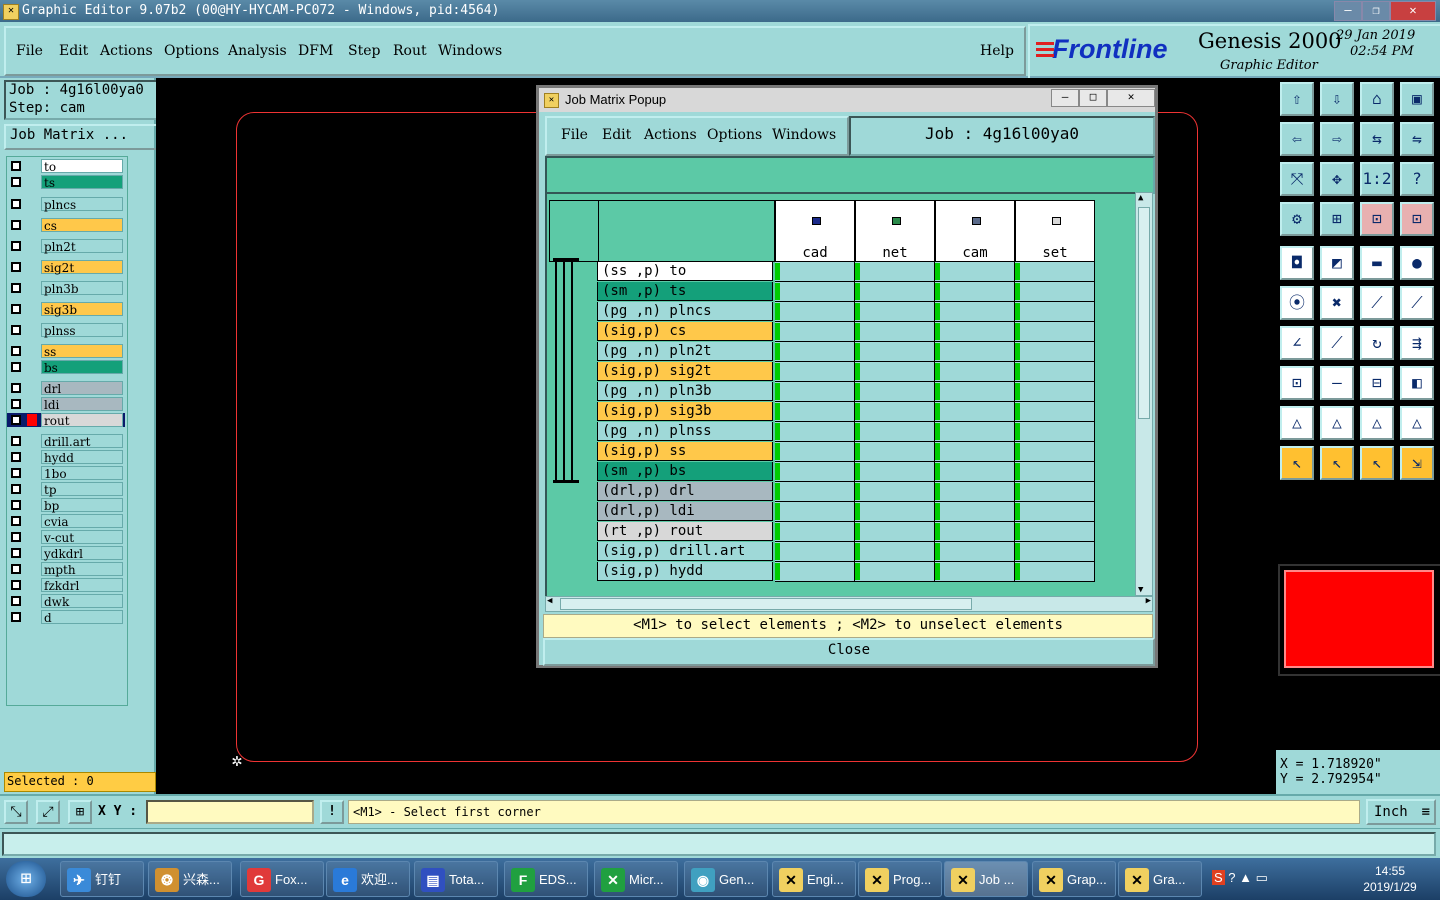 This screenshot has height=900, width=1440. Describe the element at coordinates (842, 412) in the screenshot. I see `matrix-row: (sig,p) sig3b` at that location.